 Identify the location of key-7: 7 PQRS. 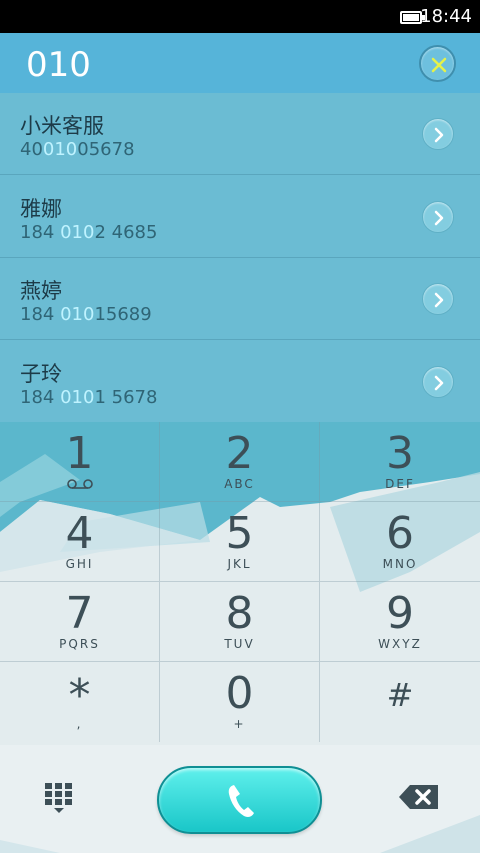
(80, 622).